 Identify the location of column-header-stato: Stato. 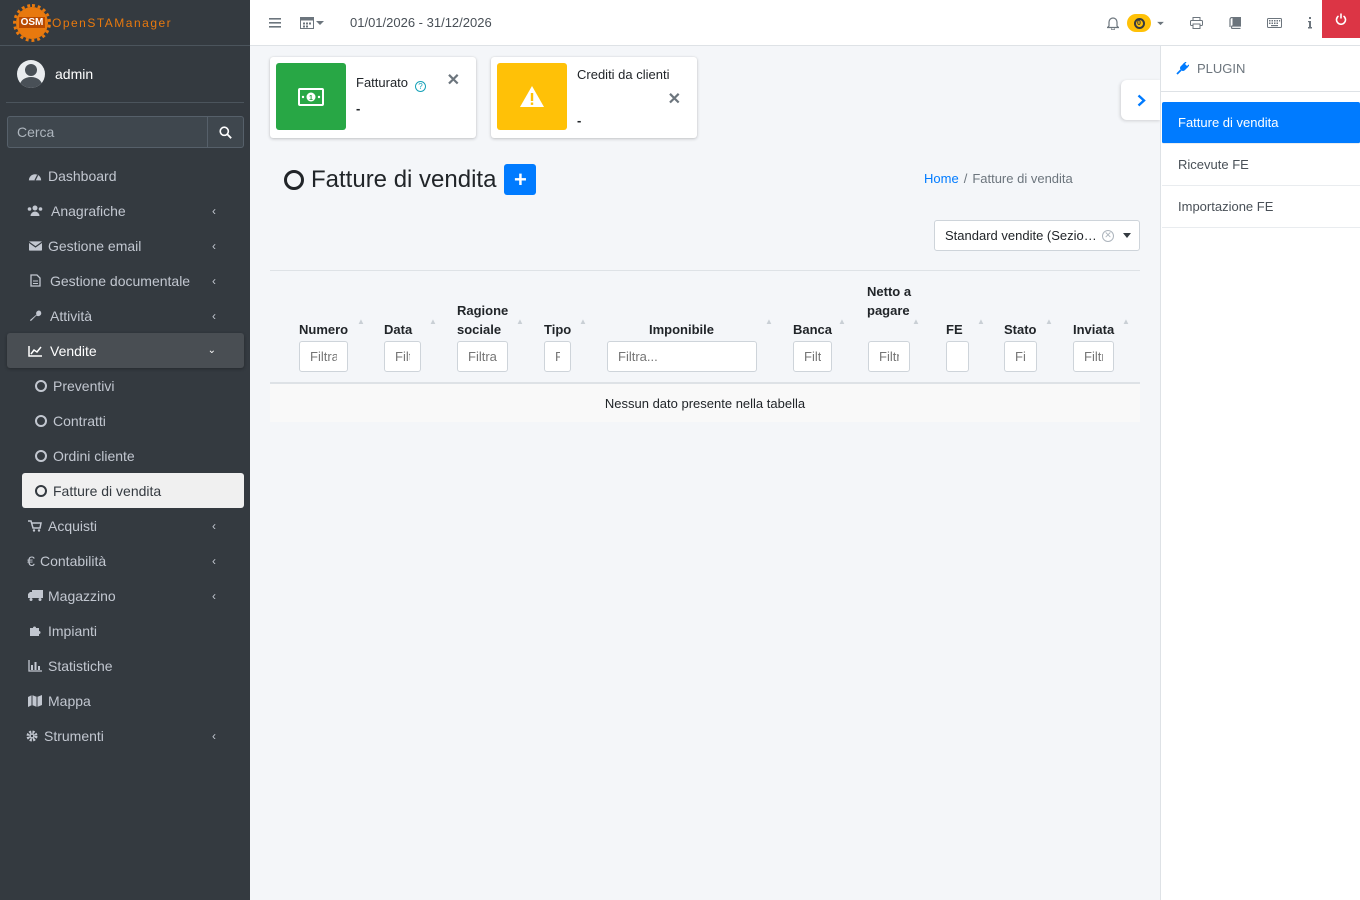
(1020, 329).